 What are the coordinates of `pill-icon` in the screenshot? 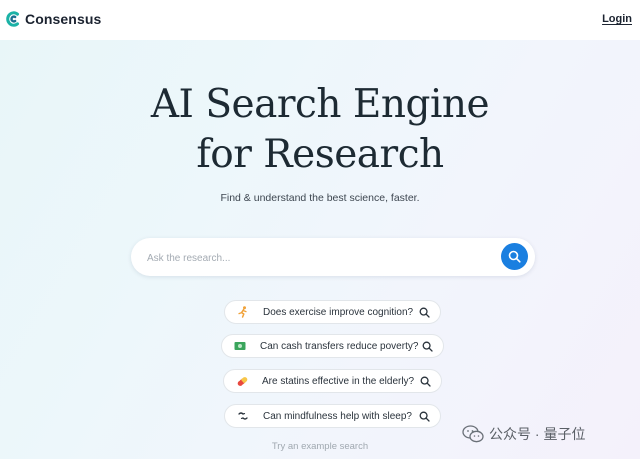 It's located at (242, 381).